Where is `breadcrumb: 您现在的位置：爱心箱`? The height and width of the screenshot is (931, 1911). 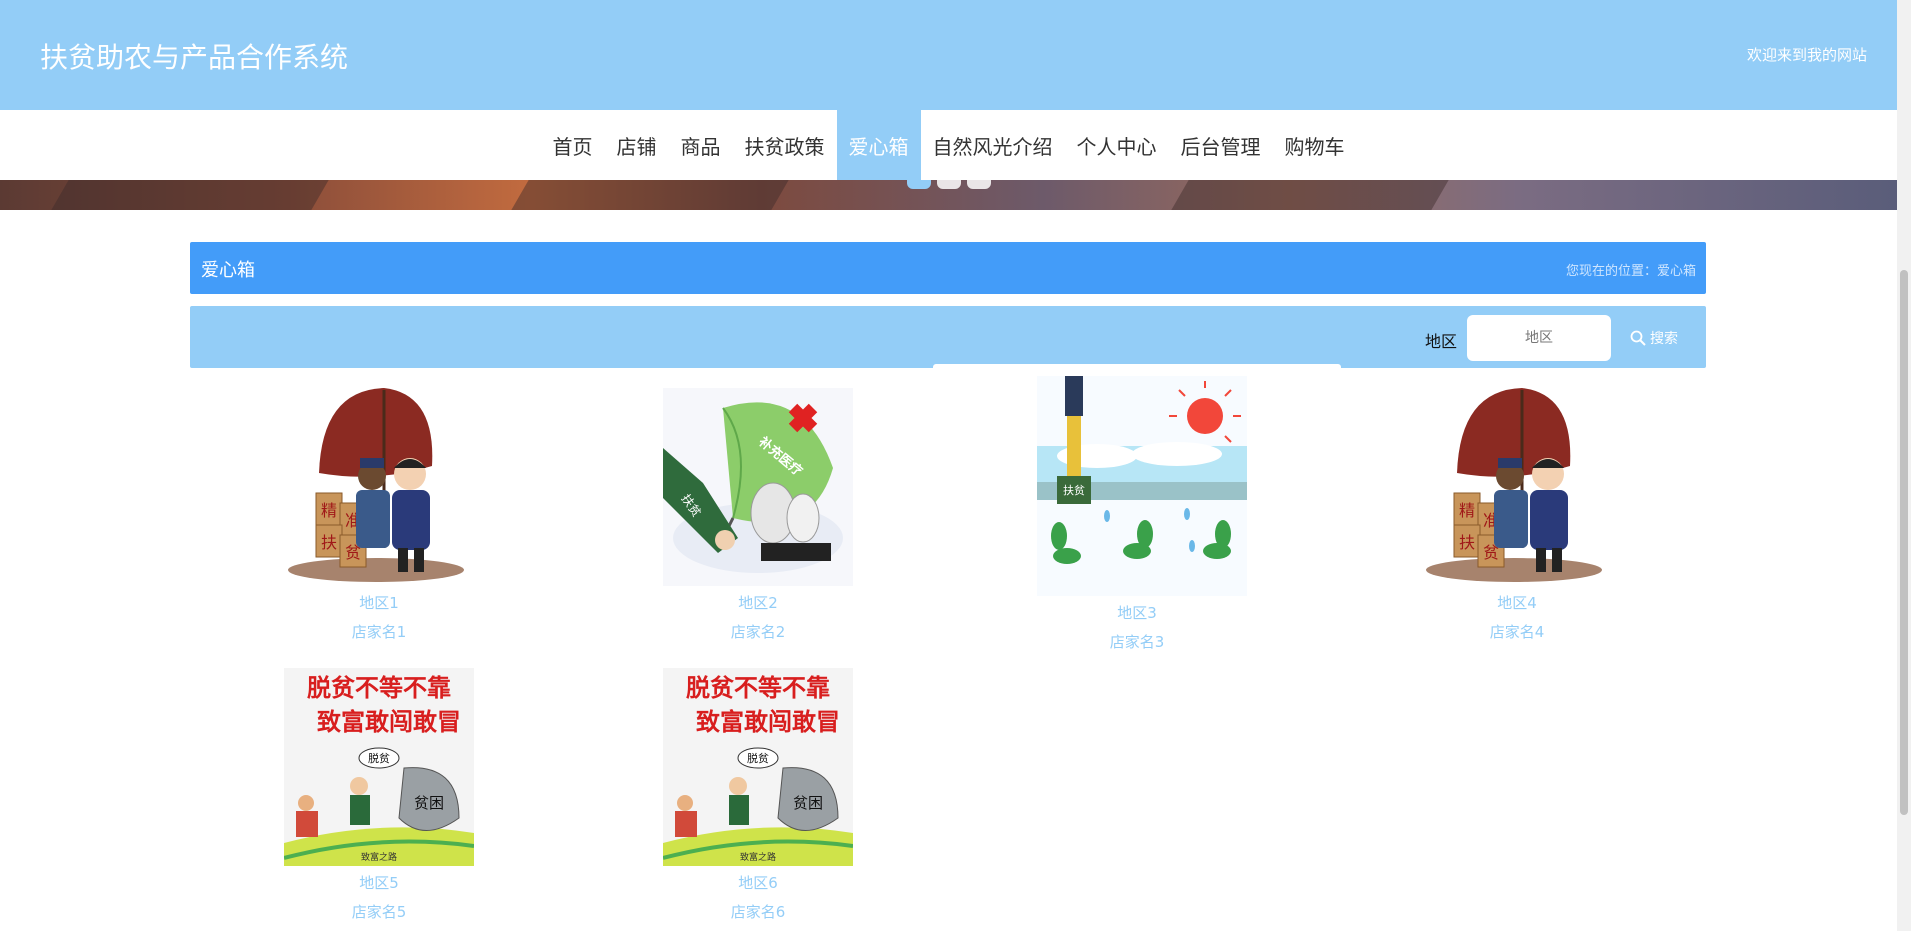 breadcrumb: 您现在的位置：爱心箱 is located at coordinates (1630, 271).